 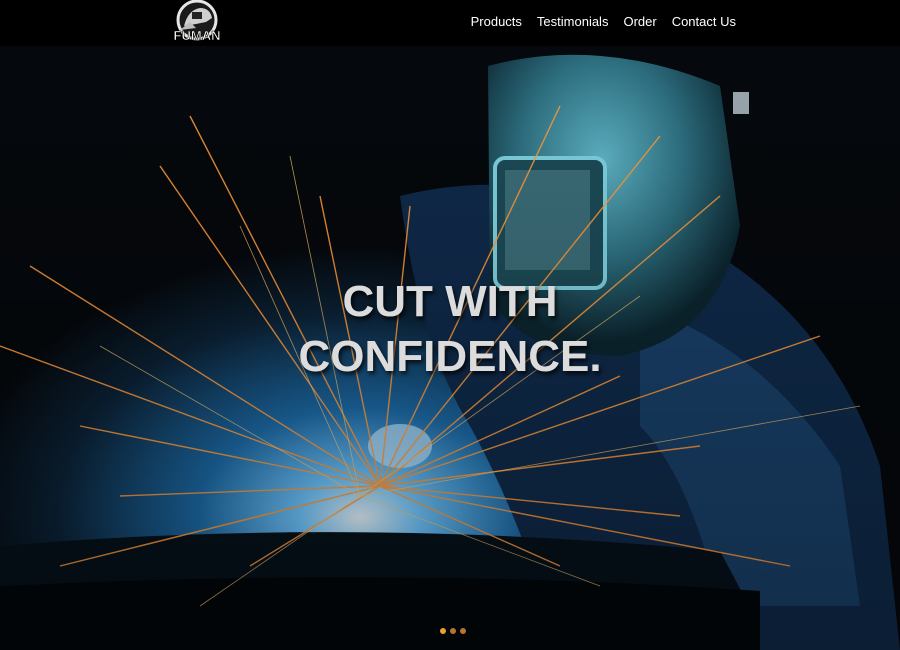 What do you see at coordinates (197, 23) in the screenshot?
I see `fuman-logo: FUMAN` at bounding box center [197, 23].